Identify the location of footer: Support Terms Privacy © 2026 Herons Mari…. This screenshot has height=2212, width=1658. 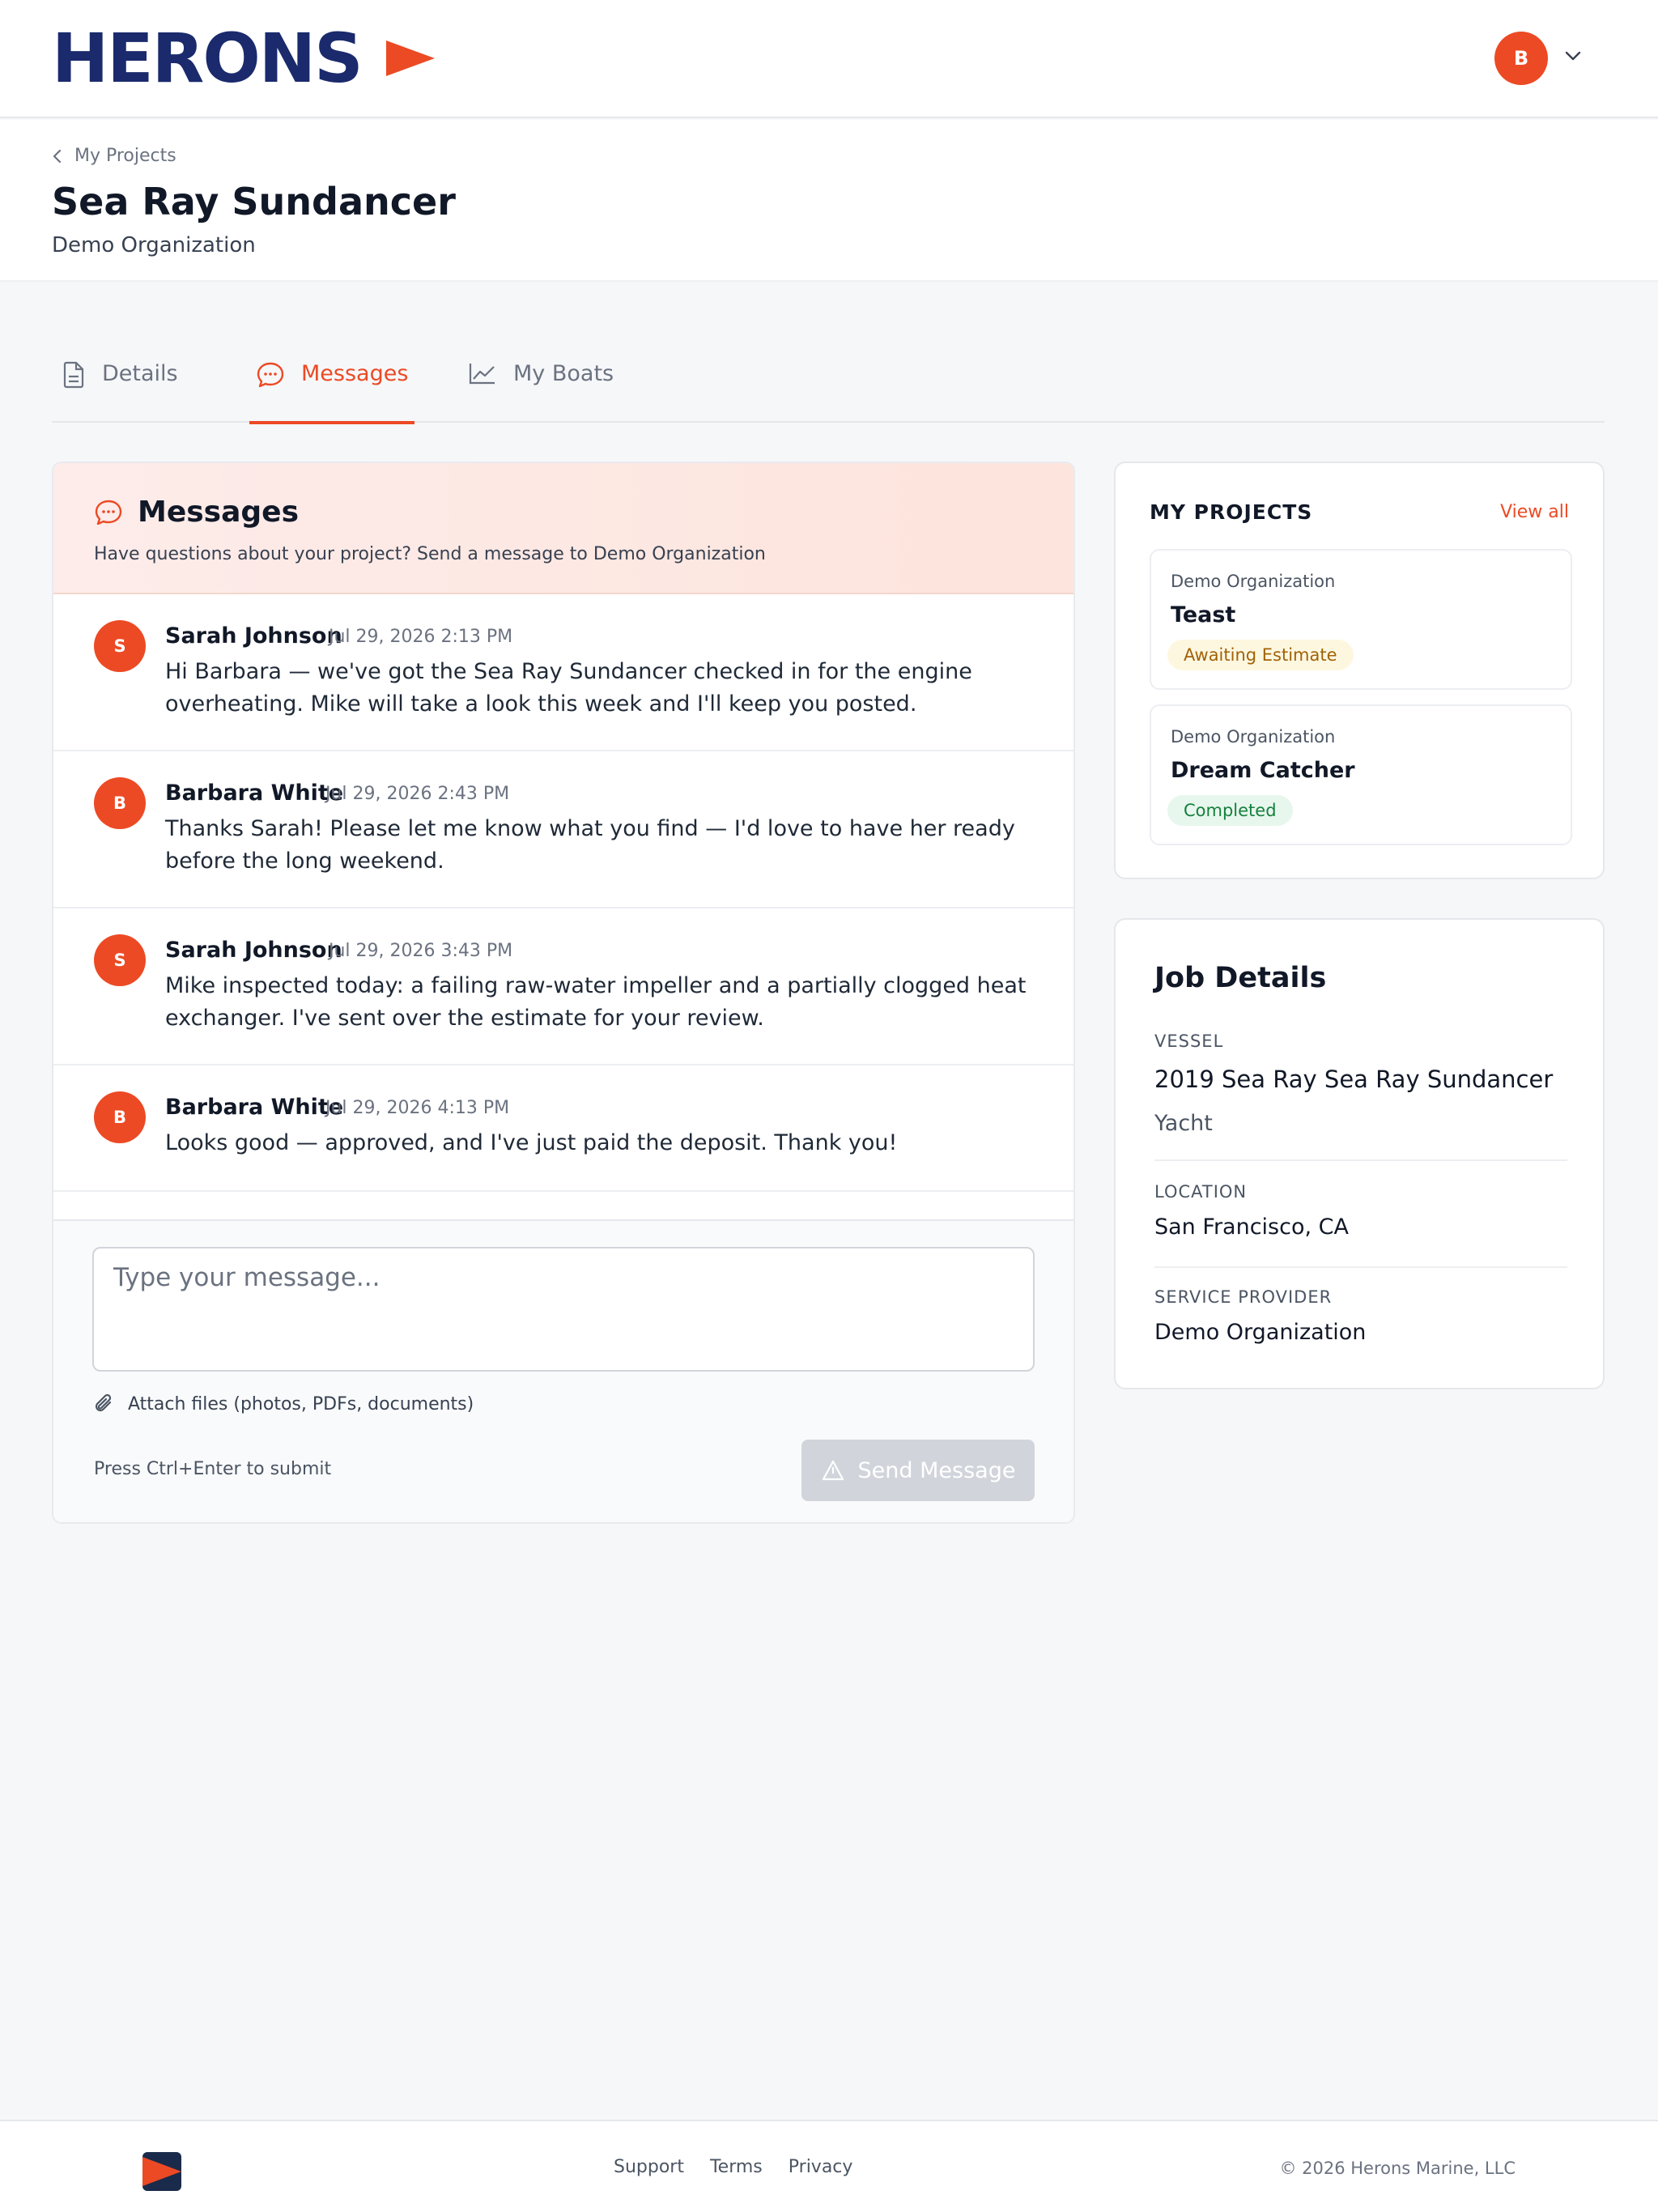
(829, 2166).